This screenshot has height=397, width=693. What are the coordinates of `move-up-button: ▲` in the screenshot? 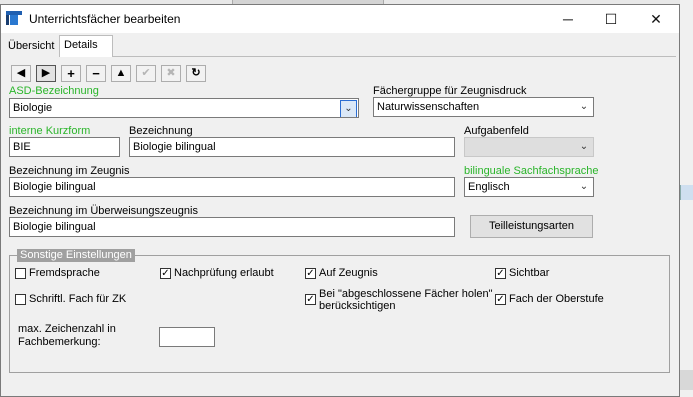 It's located at (121, 73).